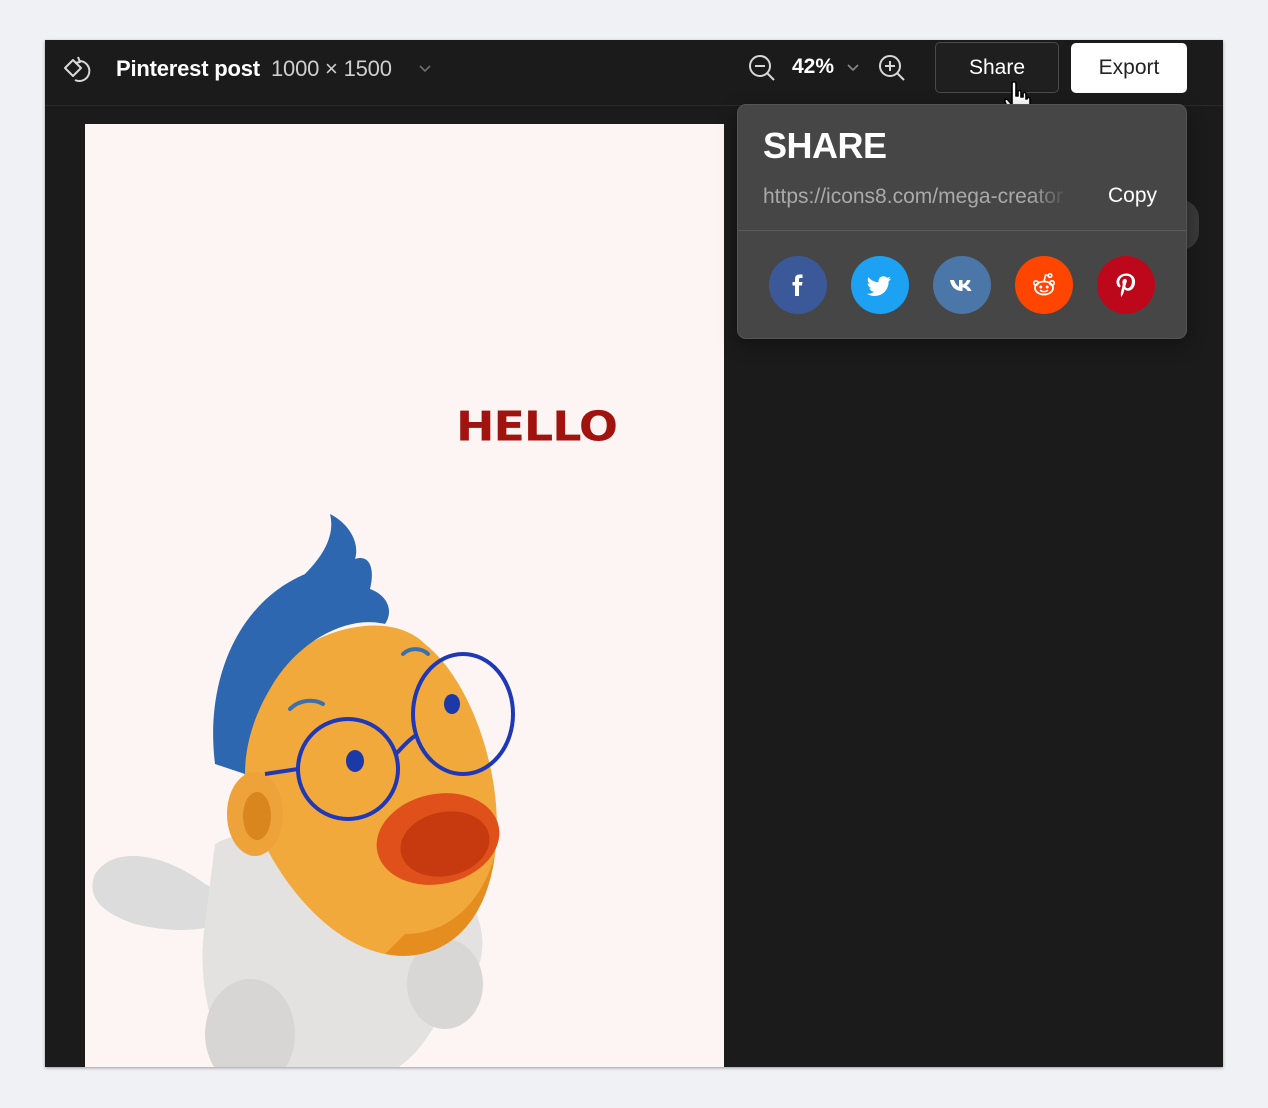  Describe the element at coordinates (188, 68) in the screenshot. I see `document-title: Pinterest post` at that location.